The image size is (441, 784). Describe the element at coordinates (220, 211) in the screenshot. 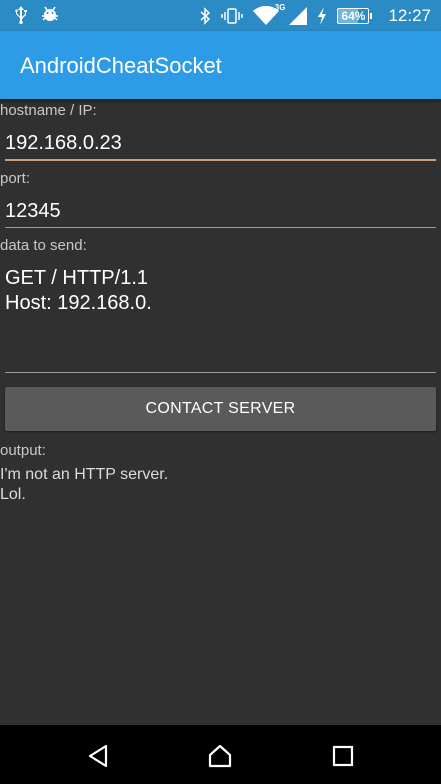

I see `port-input: 12345` at that location.